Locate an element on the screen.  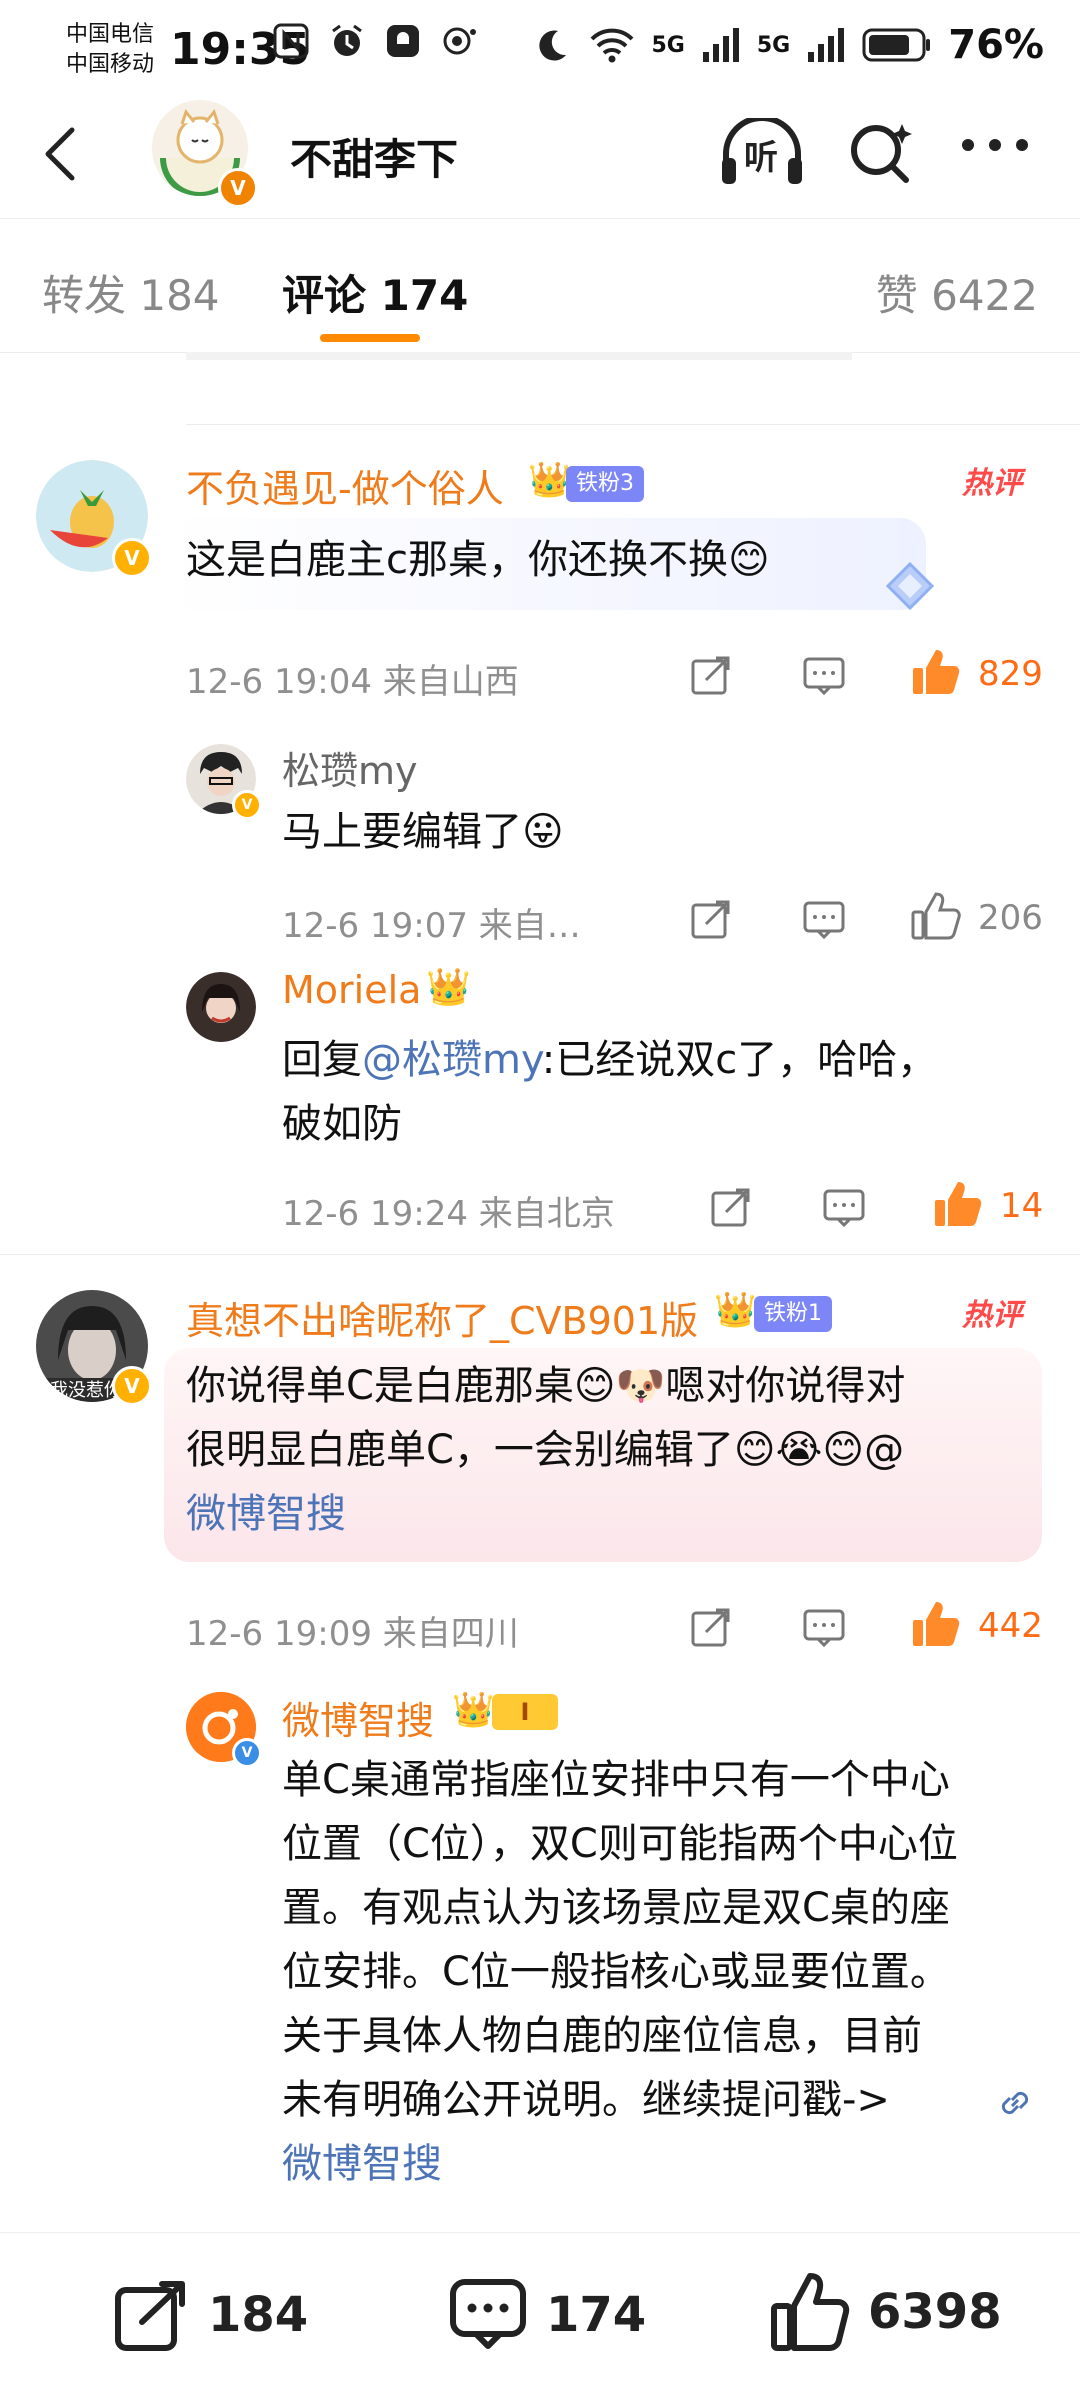
comment-text-line-1: 你说得单C是白鹿那桌😊🐶嗯对你说得对 is located at coordinates (546, 1386).